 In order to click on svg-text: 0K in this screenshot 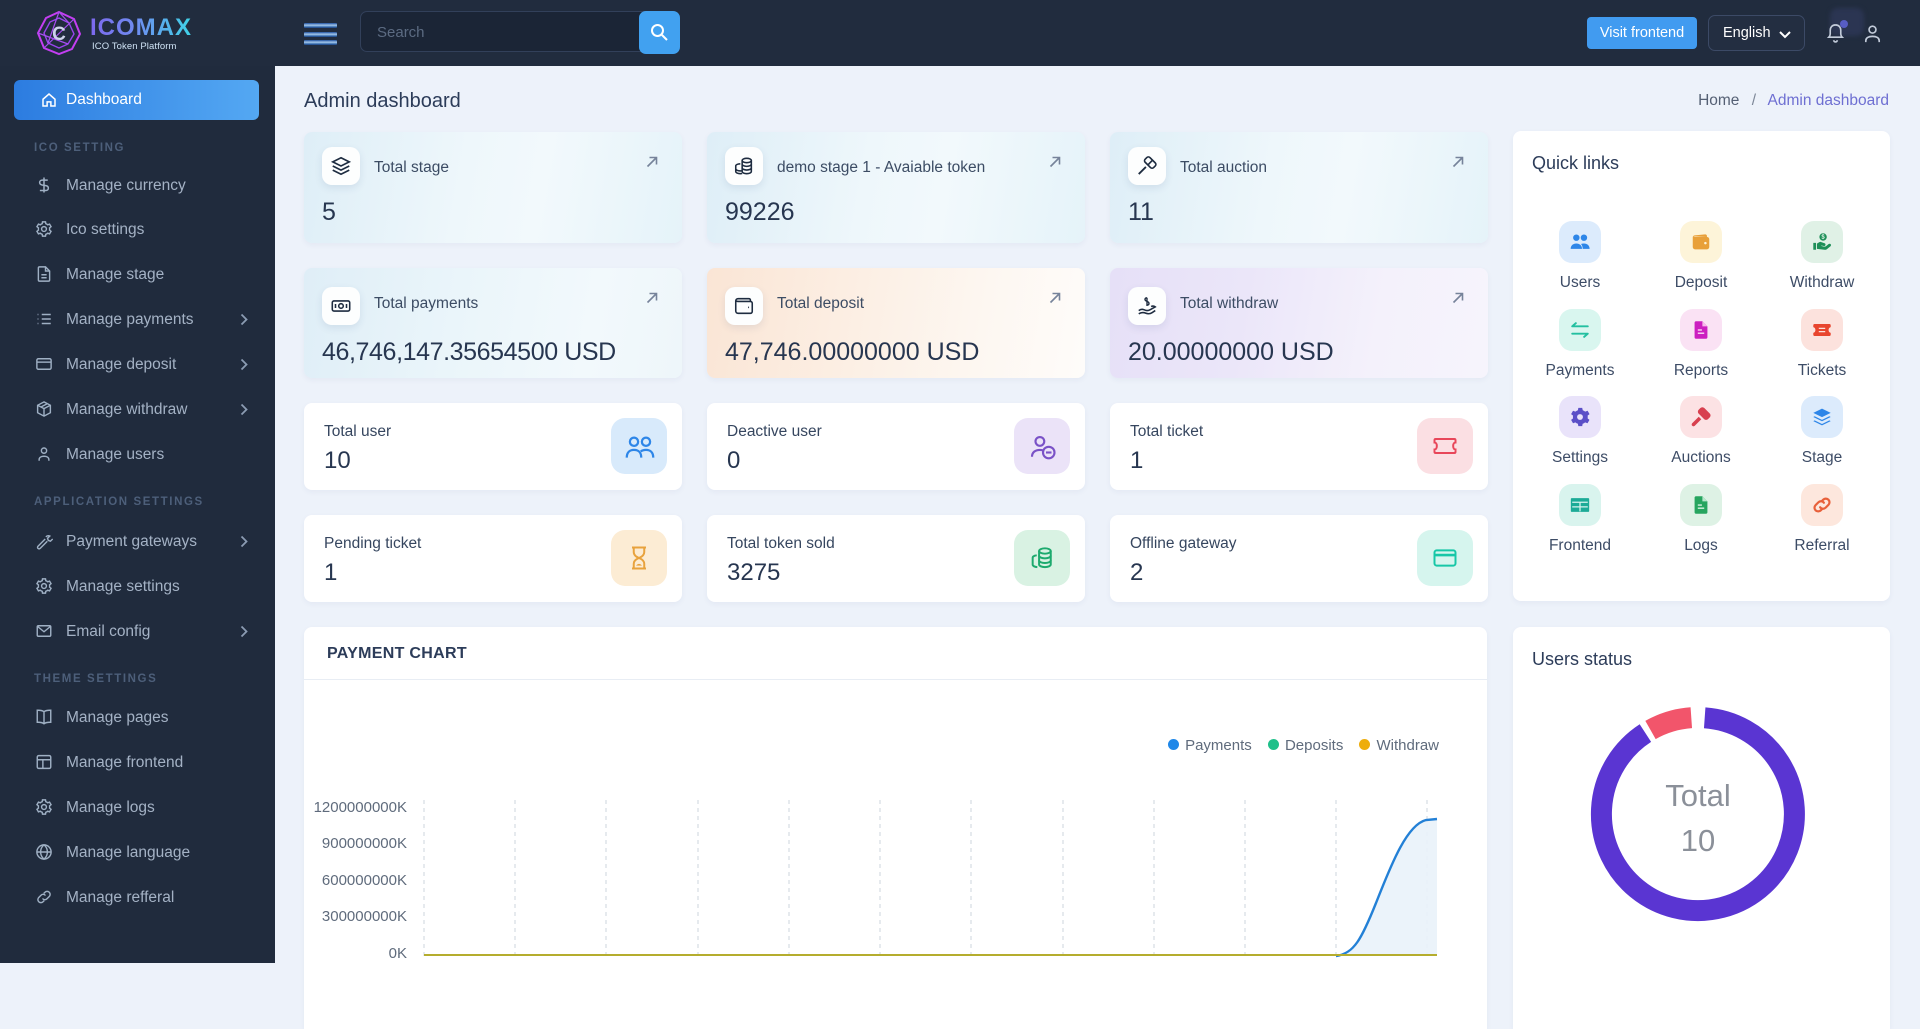, I will do `click(398, 953)`.